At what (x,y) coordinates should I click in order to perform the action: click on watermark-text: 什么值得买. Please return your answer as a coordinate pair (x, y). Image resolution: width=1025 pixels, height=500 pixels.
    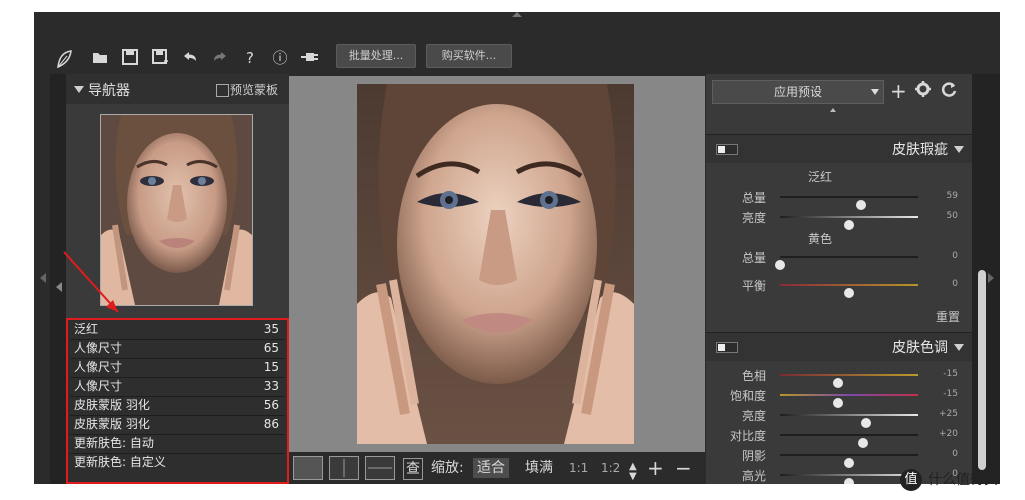
    Looking at the image, I should click on (963, 480).